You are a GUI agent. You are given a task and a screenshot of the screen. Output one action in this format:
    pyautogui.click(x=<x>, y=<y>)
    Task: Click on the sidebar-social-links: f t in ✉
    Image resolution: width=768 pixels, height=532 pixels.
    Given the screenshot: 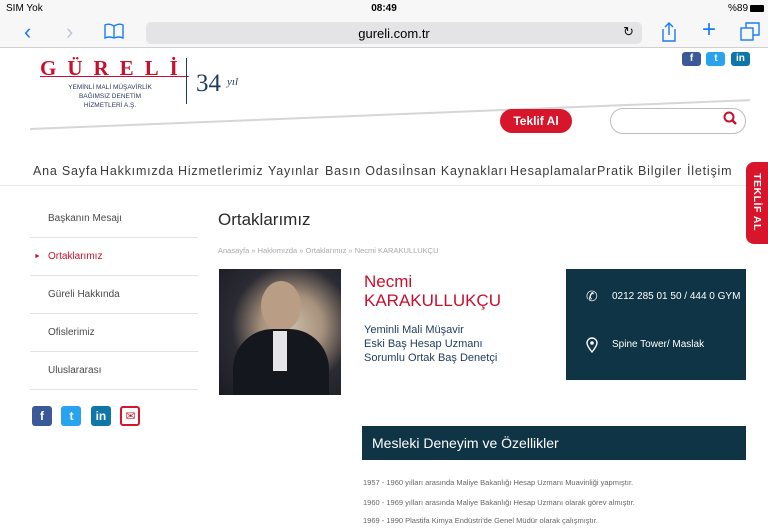 What is the action you would take?
    pyautogui.click(x=88, y=416)
    